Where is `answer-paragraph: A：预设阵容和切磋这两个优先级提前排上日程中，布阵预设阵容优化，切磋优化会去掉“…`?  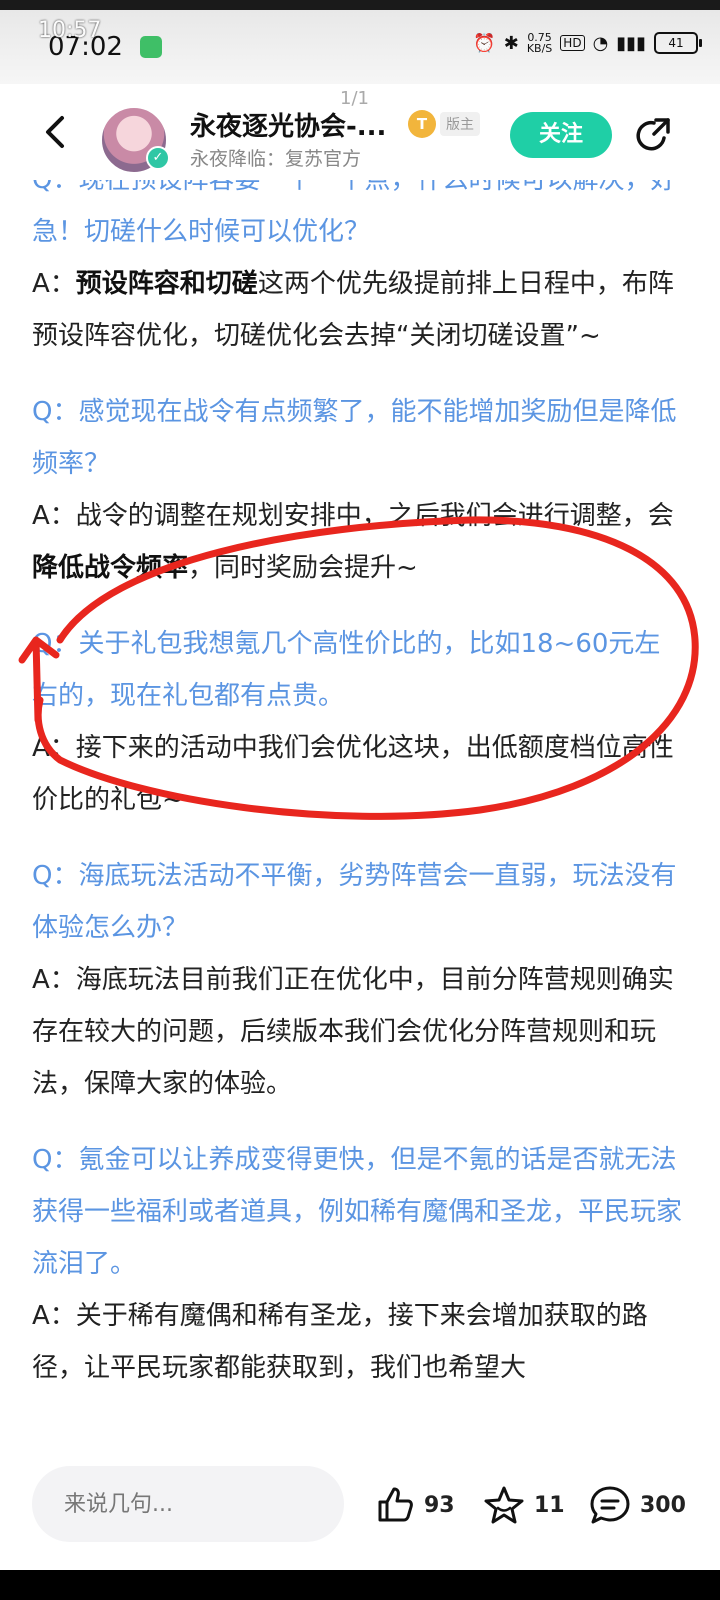
answer-paragraph: A：预设阵容和切磋这两个优先级提前排上日程中，布阵预设阵容优化，切磋优化会去掉“… is located at coordinates (357, 310).